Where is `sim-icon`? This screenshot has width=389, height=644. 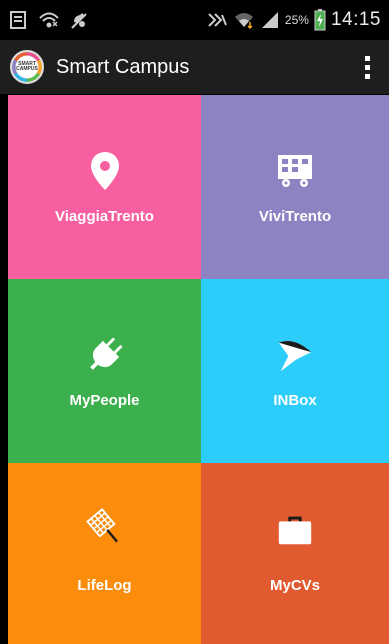
sim-icon is located at coordinates (18, 20).